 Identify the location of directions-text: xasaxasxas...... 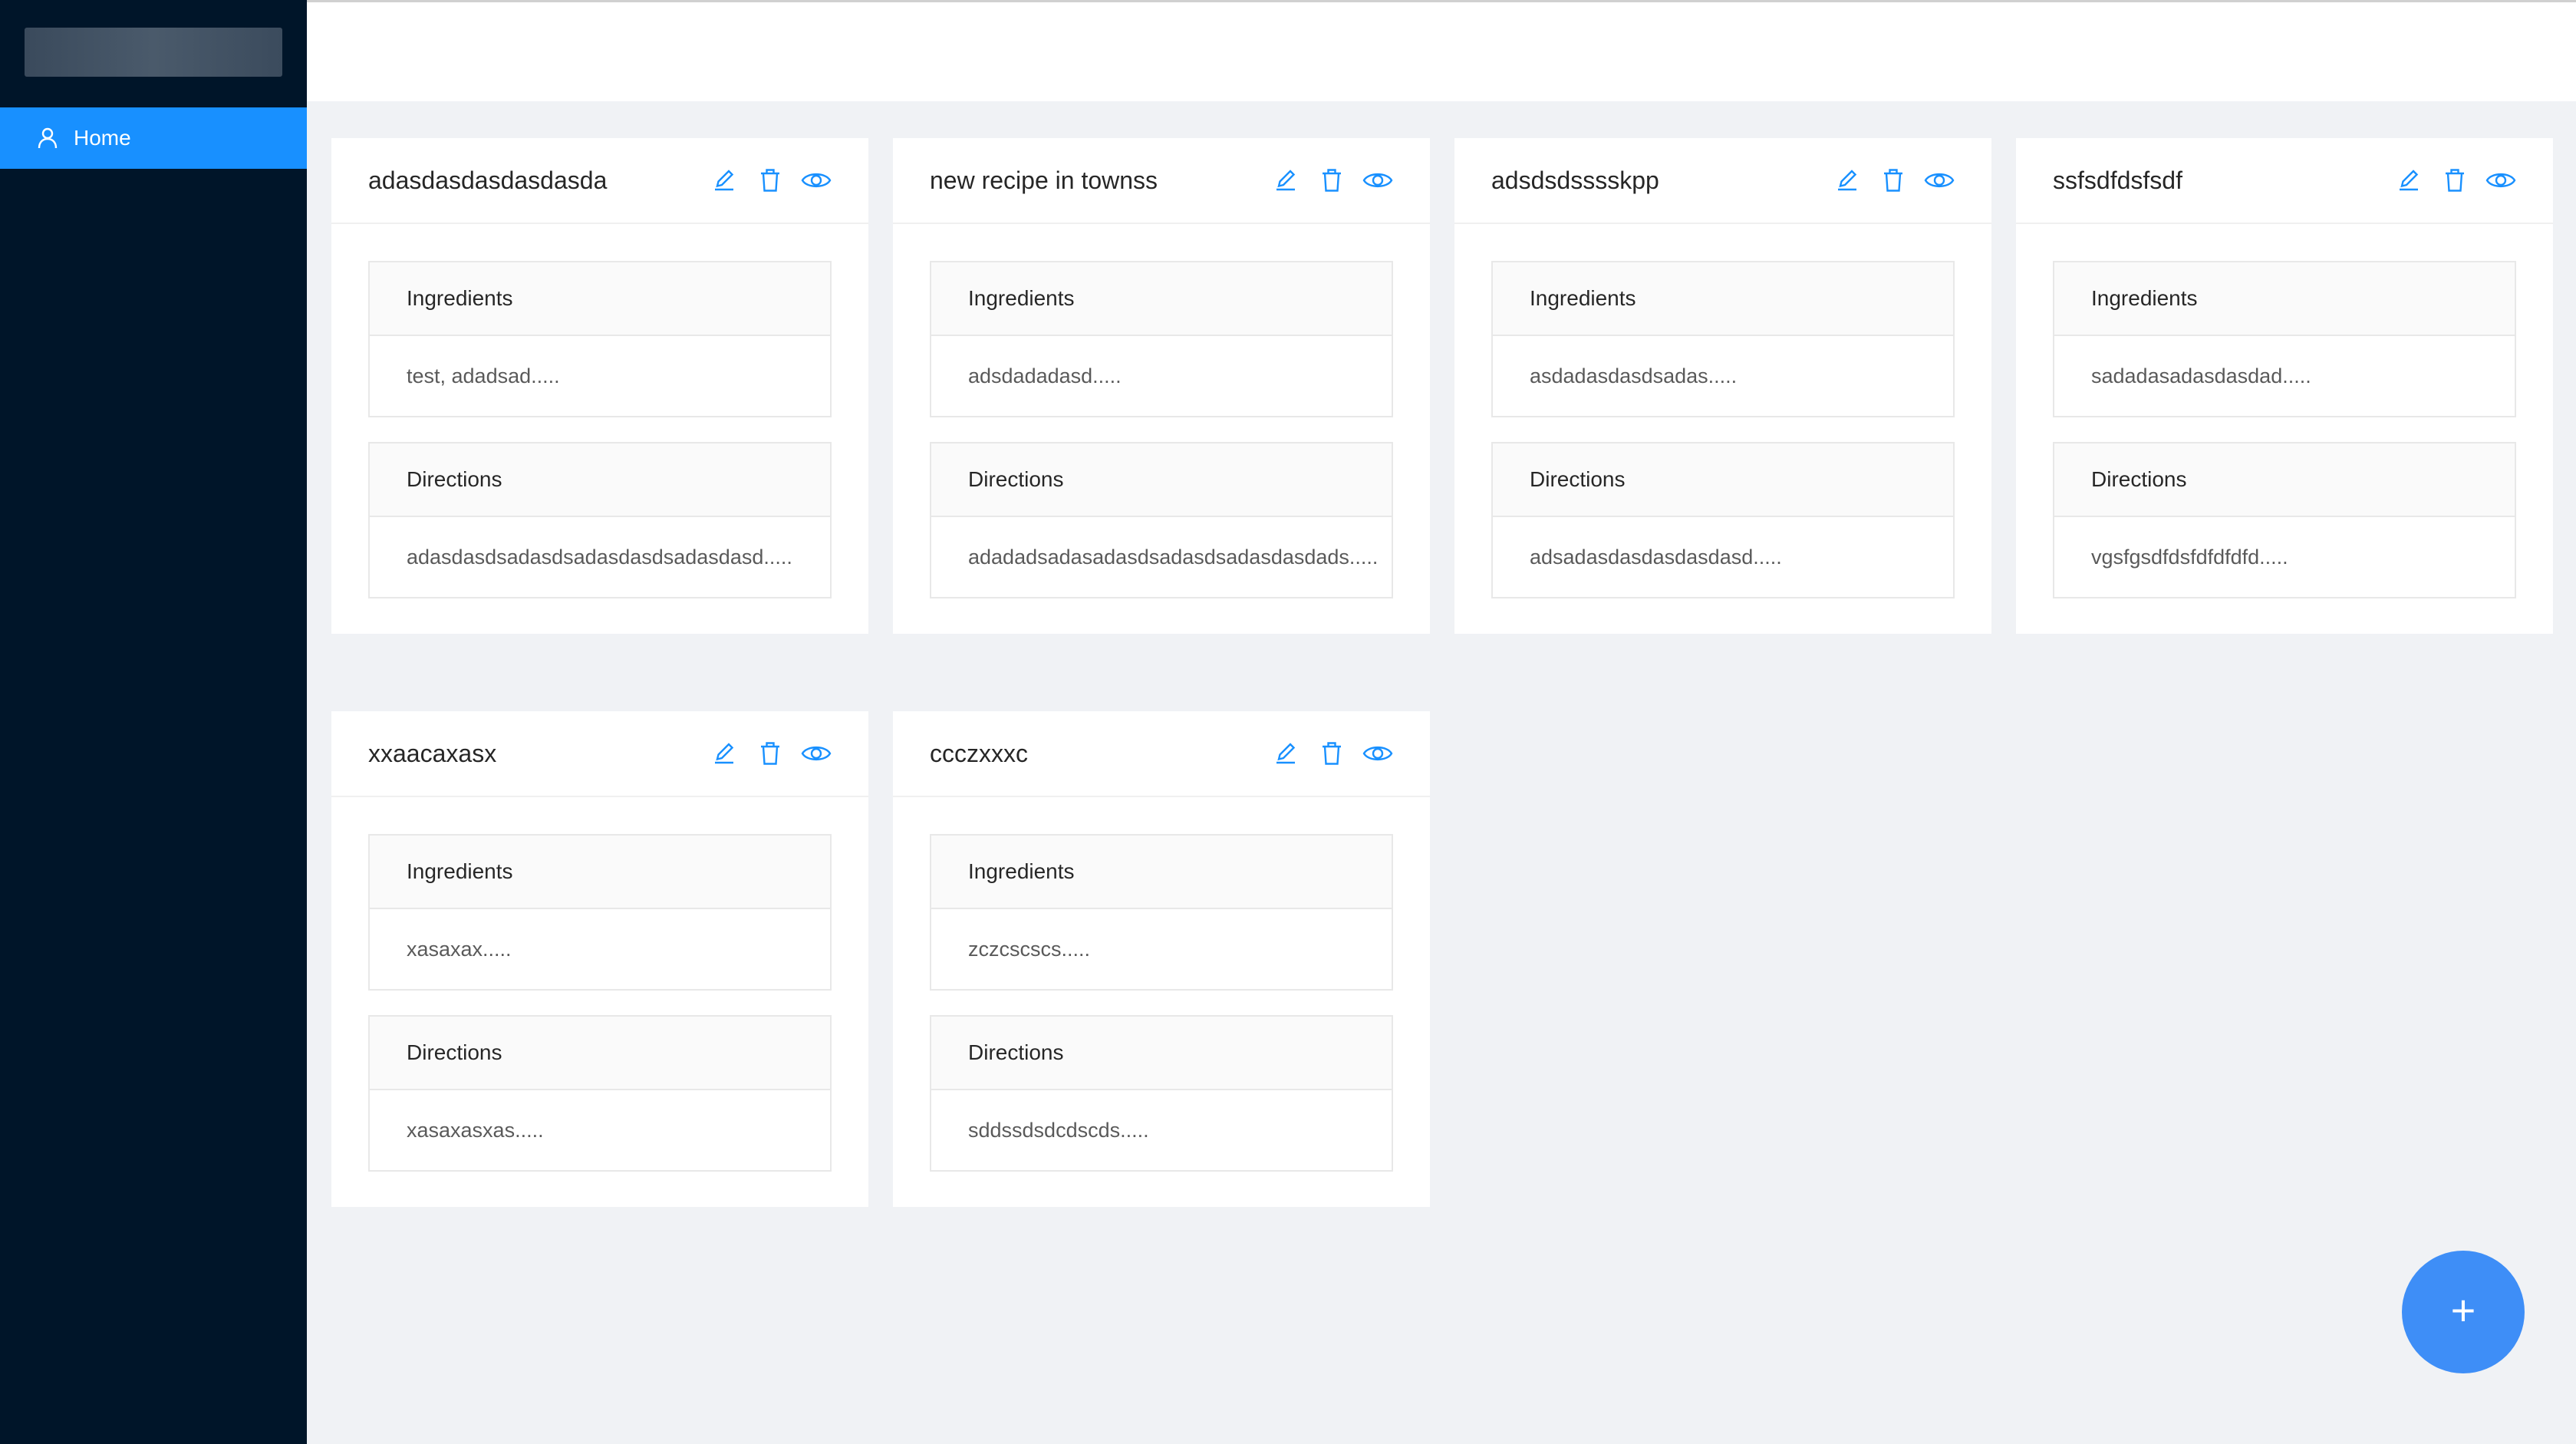
(475, 1130).